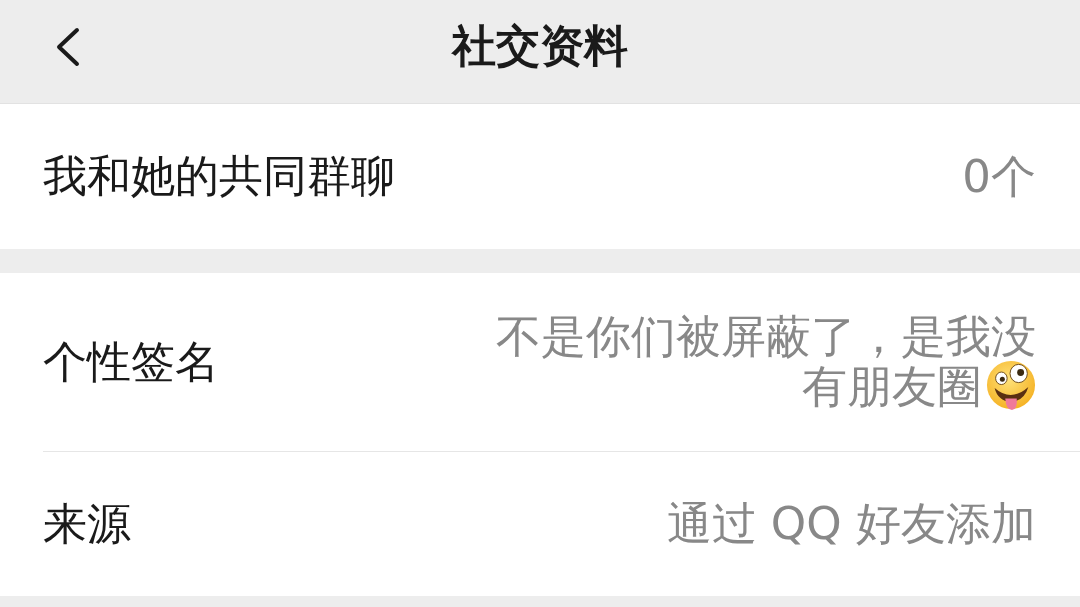  I want to click on row-label: 我和她的共同群聊, so click(219, 176).